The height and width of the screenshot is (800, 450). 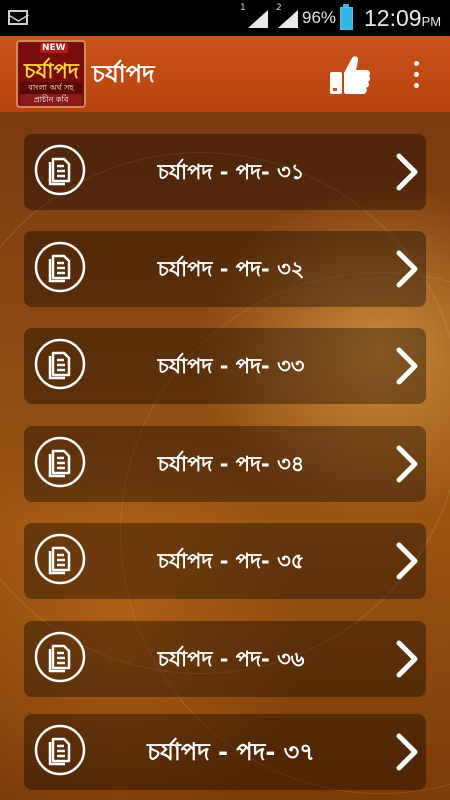 I want to click on list-item: চর্যাপদ - পদ- ৩৬, so click(x=225, y=659).